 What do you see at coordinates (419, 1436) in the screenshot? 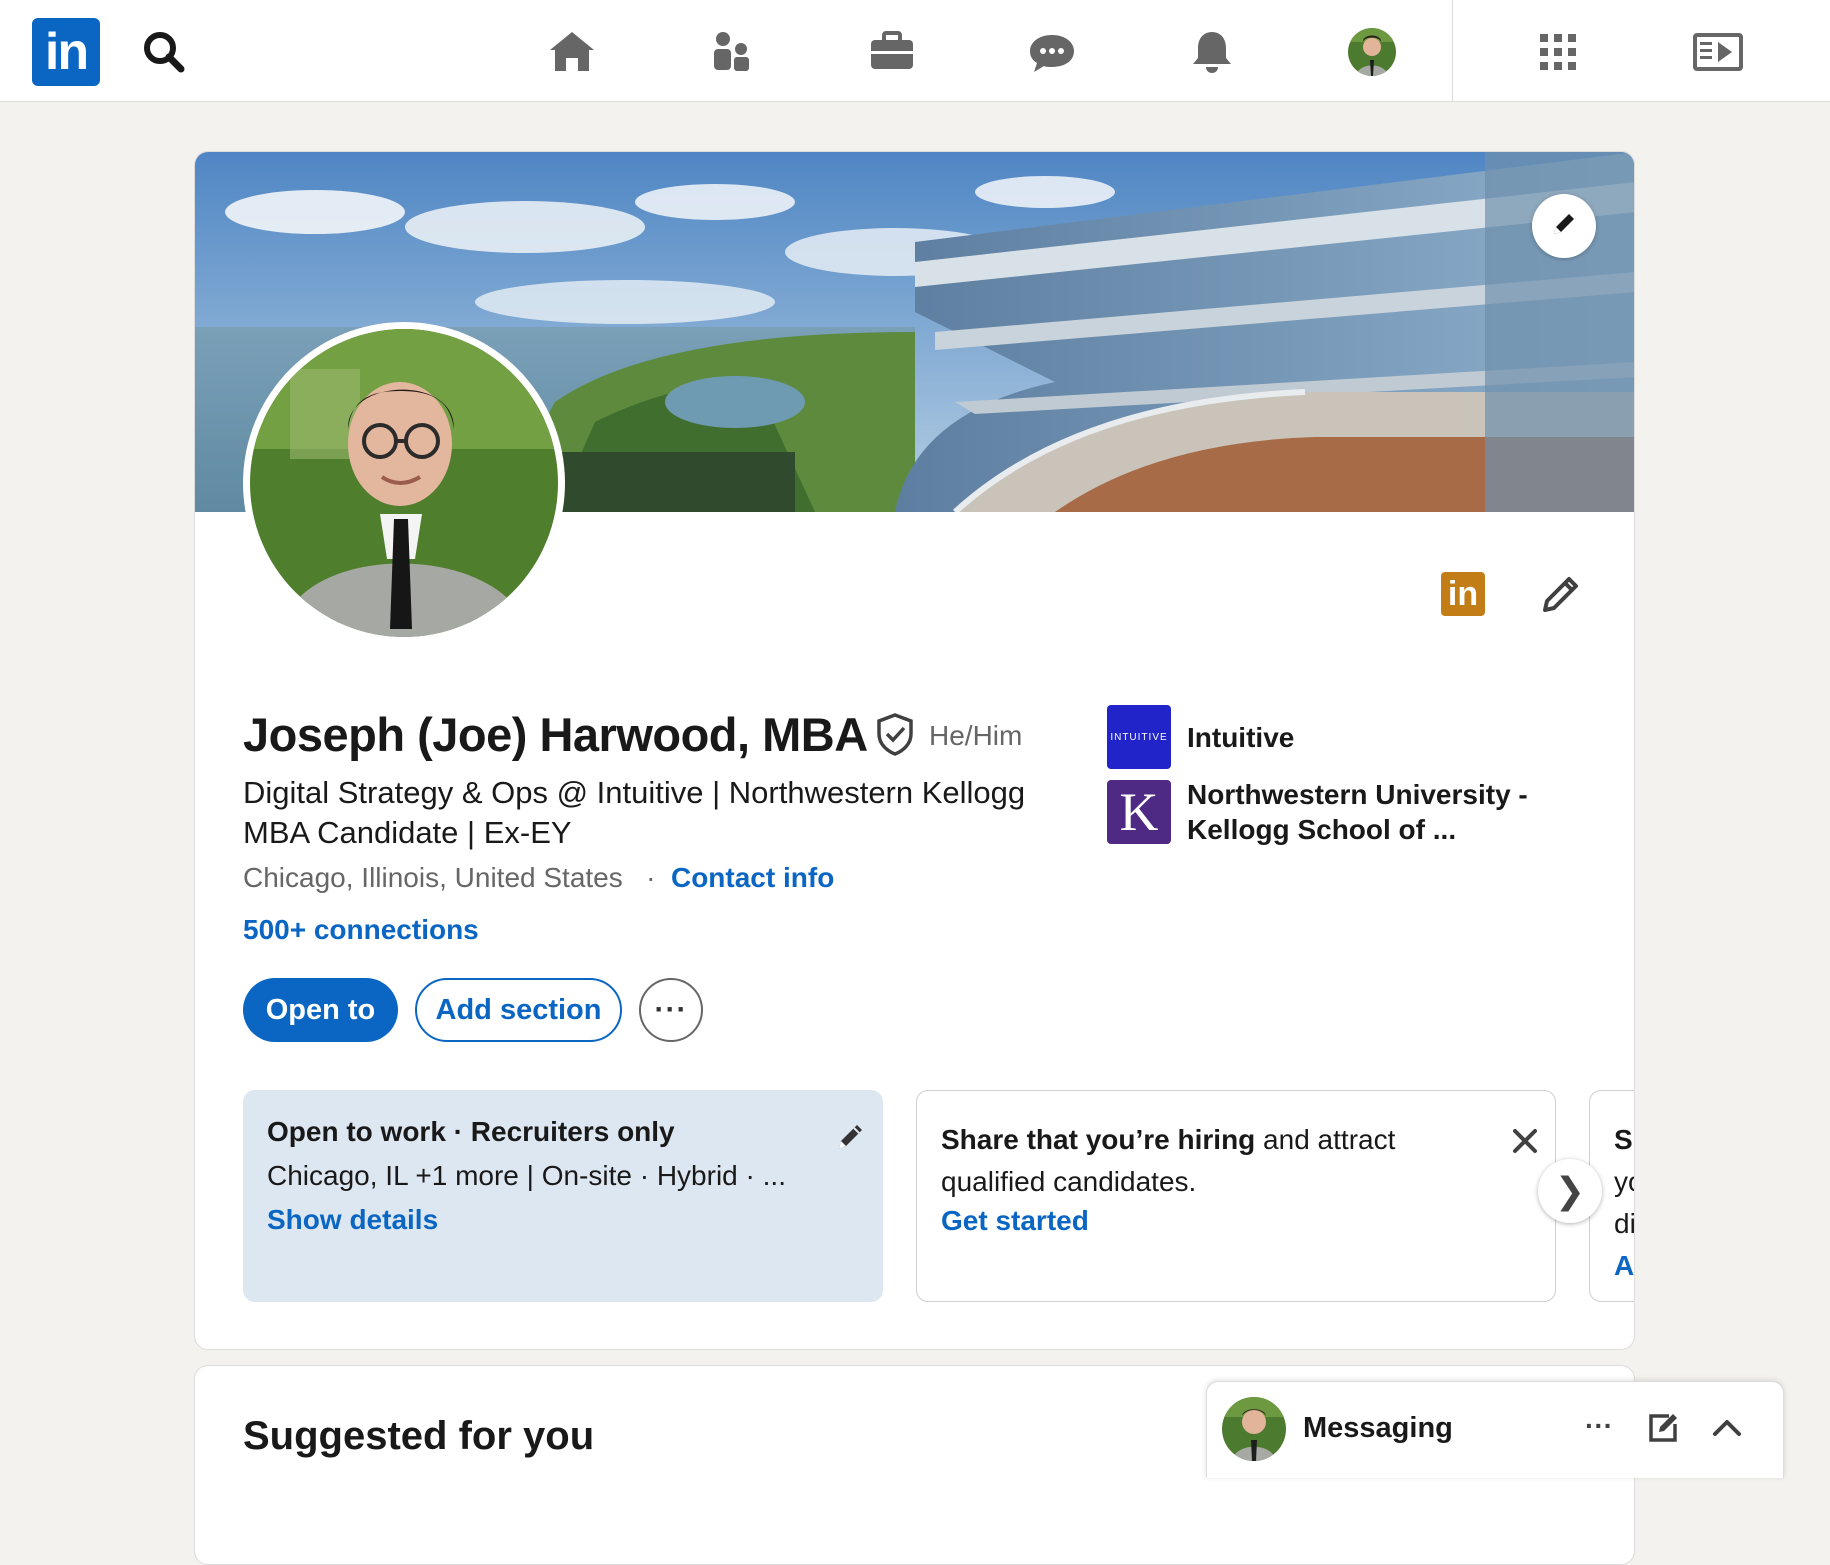
I see `section-title: Suggested for you` at bounding box center [419, 1436].